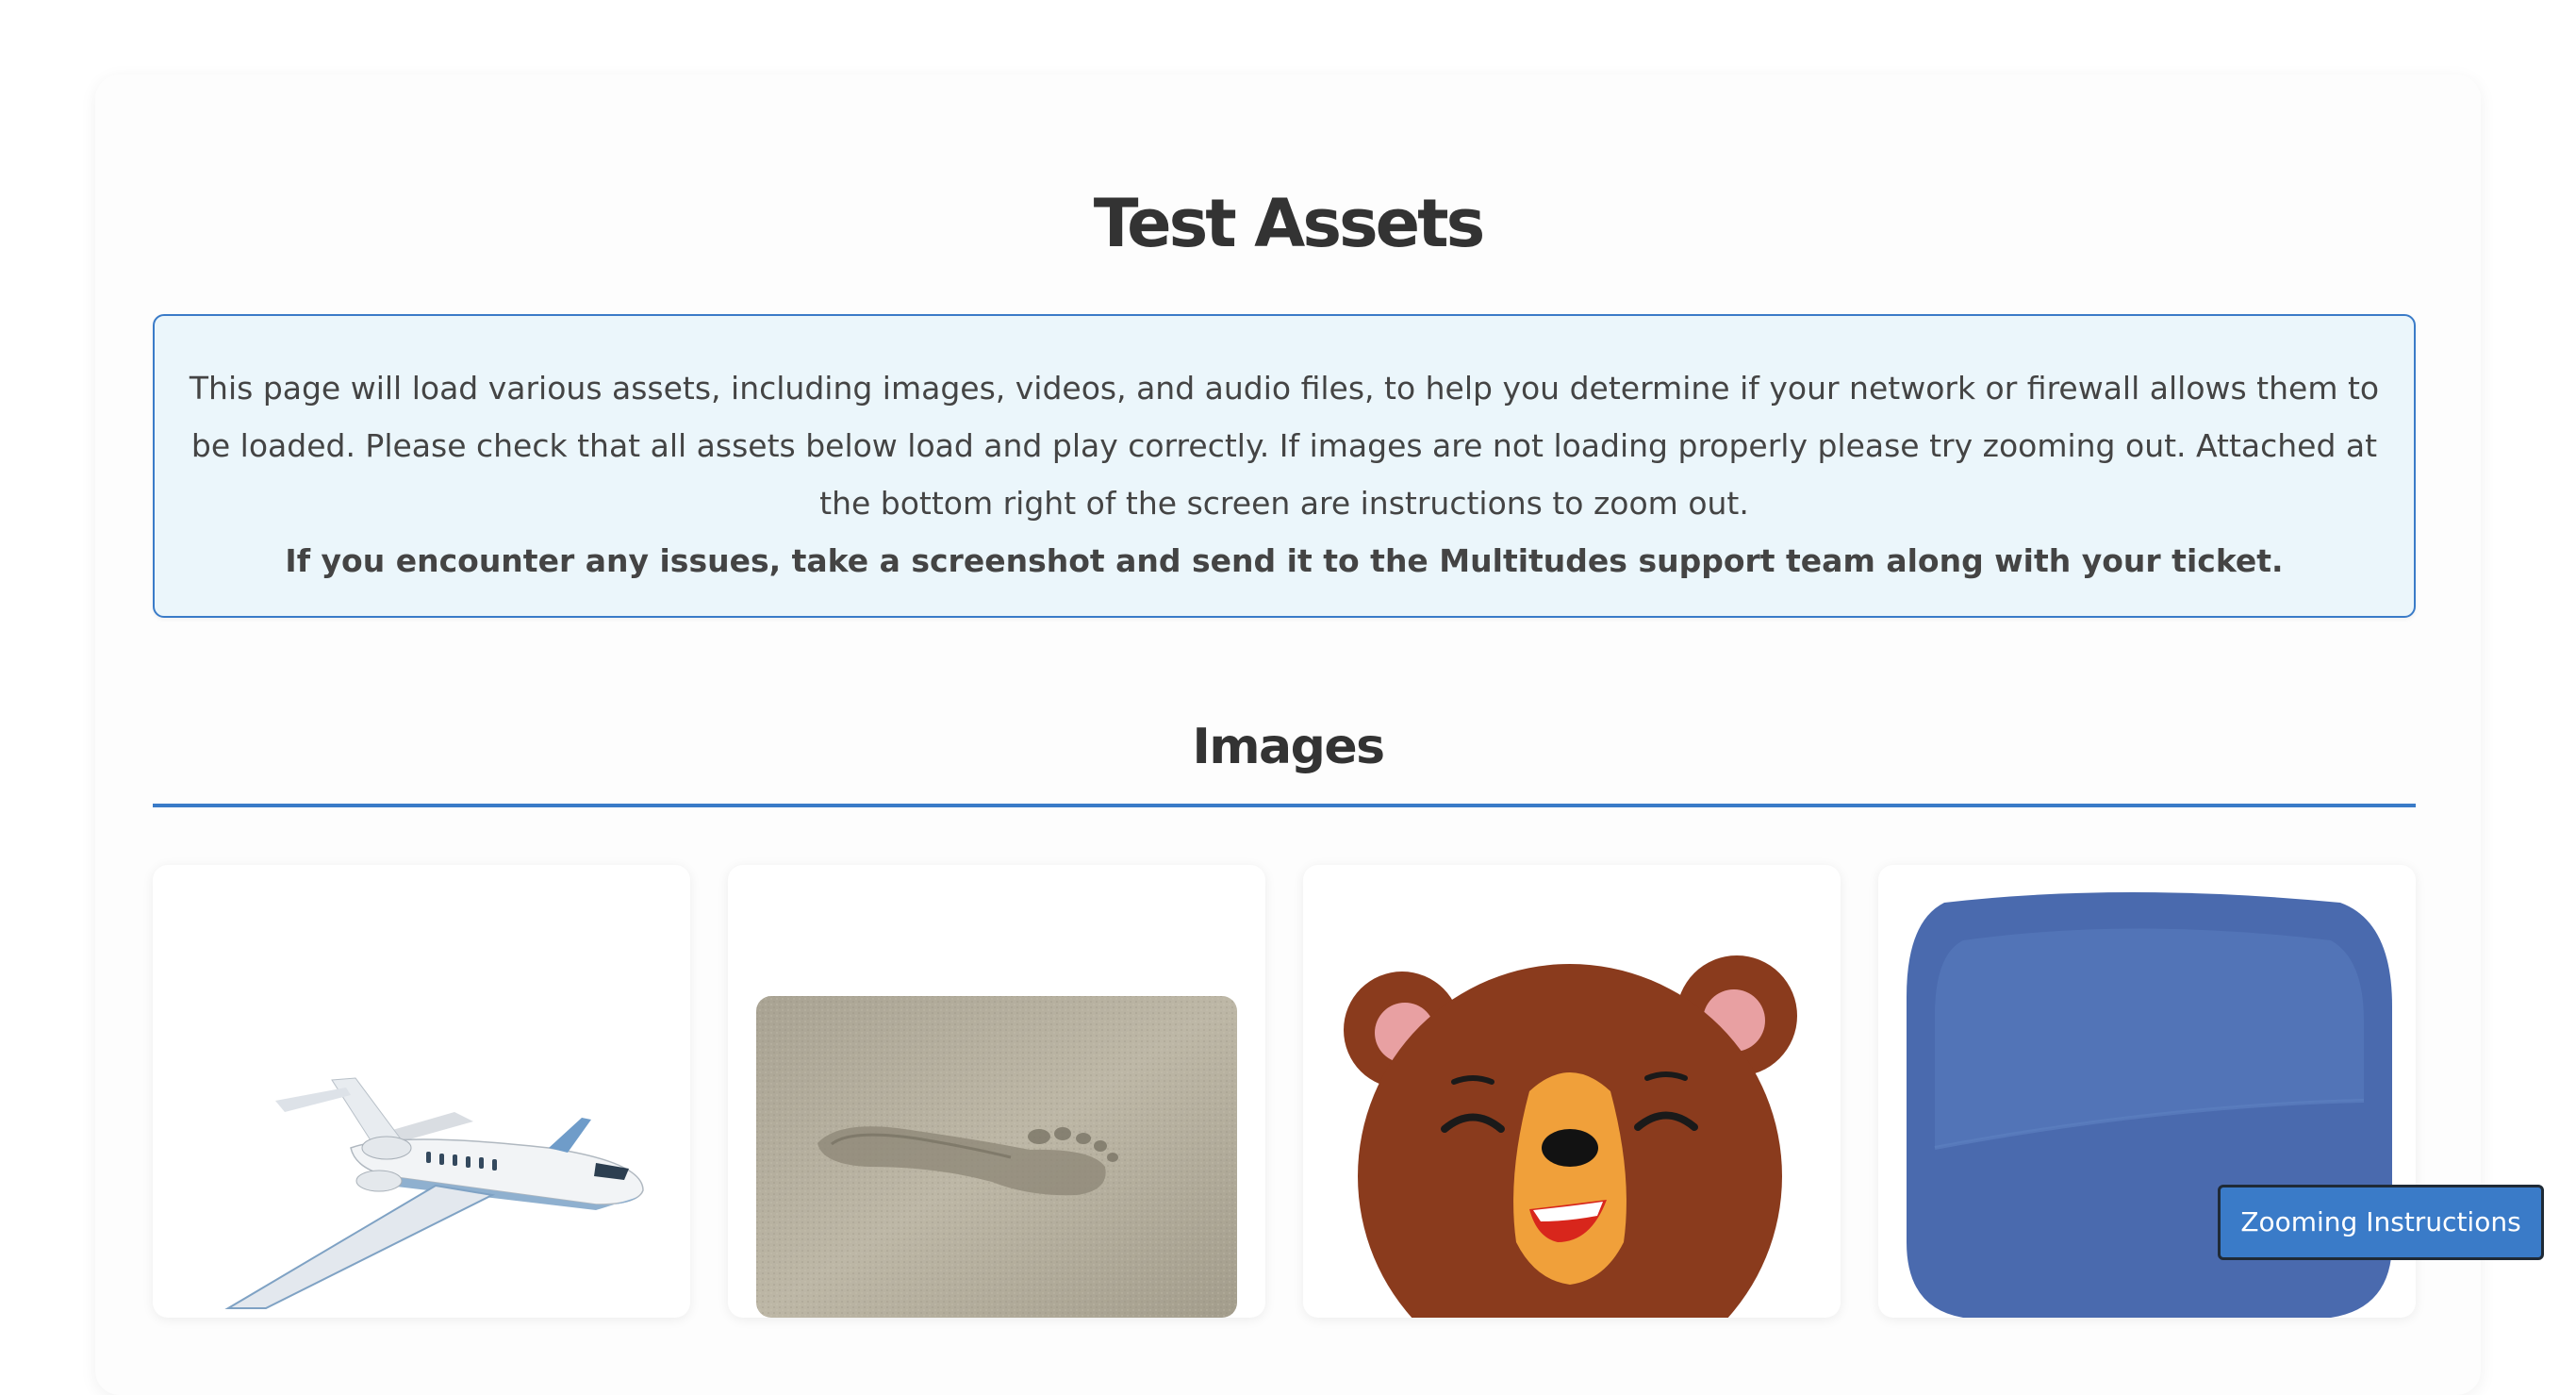 This screenshot has width=2576, height=1395. Describe the element at coordinates (1570, 1136) in the screenshot. I see `bear-image` at that location.